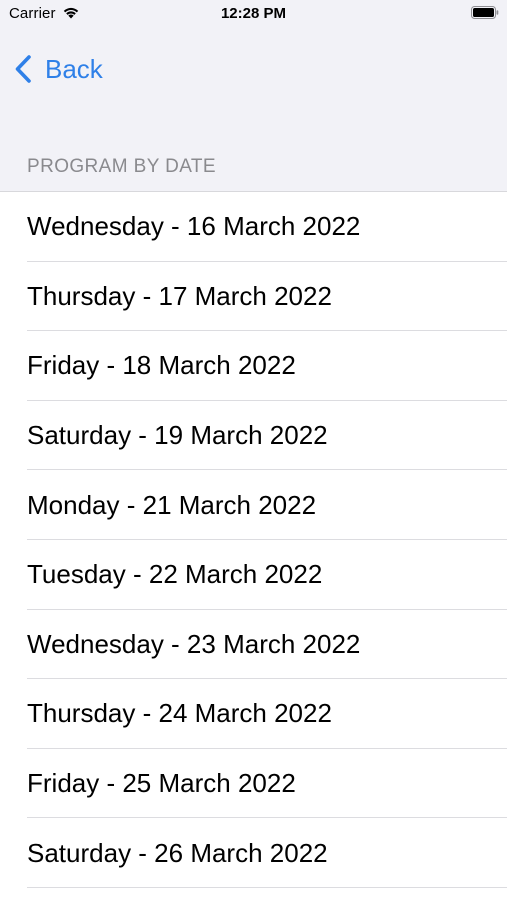  I want to click on list-item-label: Friday - 18 March 2022, so click(161, 365).